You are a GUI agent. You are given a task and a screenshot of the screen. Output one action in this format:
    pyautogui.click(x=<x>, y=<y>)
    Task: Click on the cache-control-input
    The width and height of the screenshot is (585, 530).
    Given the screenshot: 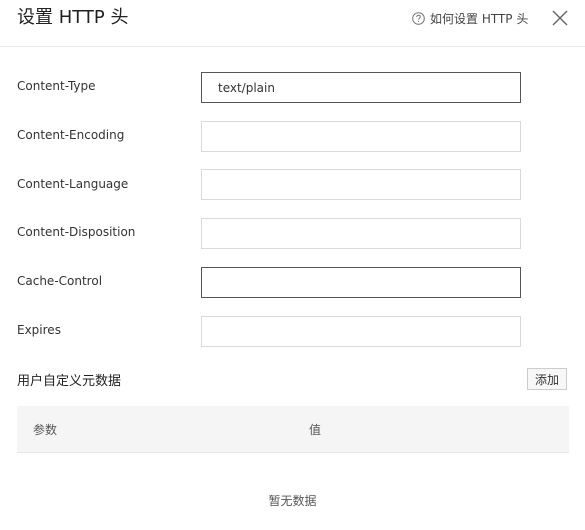 What is the action you would take?
    pyautogui.click(x=361, y=282)
    